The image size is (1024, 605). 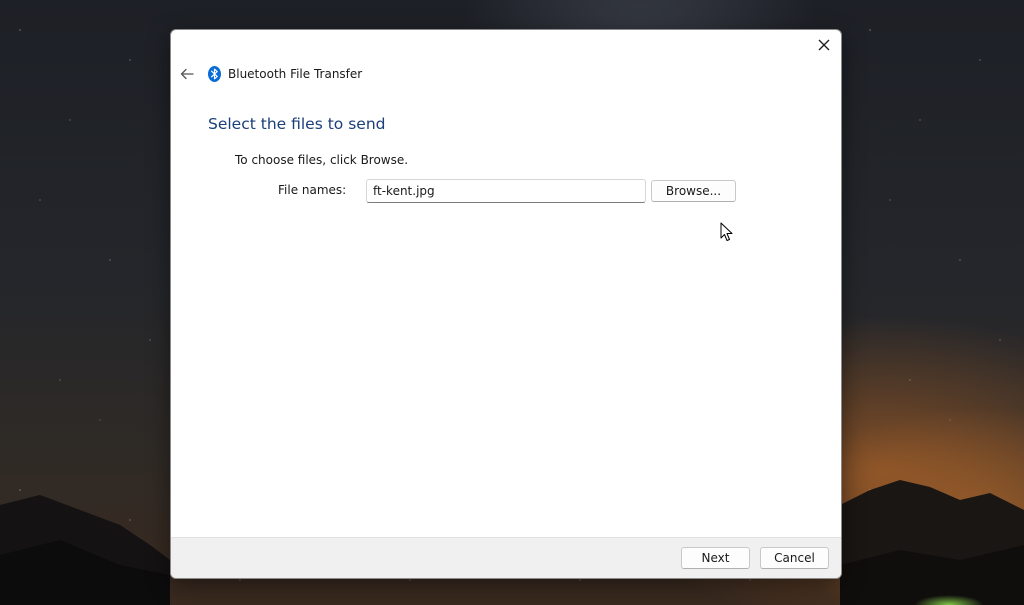 What do you see at coordinates (506, 191) in the screenshot?
I see `file-names-input` at bounding box center [506, 191].